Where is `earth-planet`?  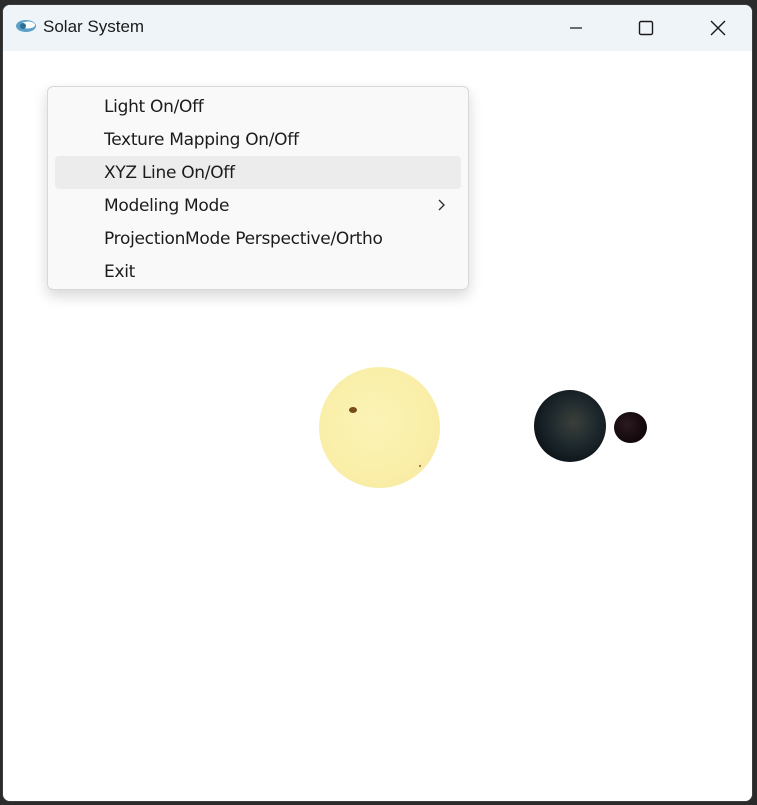 earth-planet is located at coordinates (570, 426).